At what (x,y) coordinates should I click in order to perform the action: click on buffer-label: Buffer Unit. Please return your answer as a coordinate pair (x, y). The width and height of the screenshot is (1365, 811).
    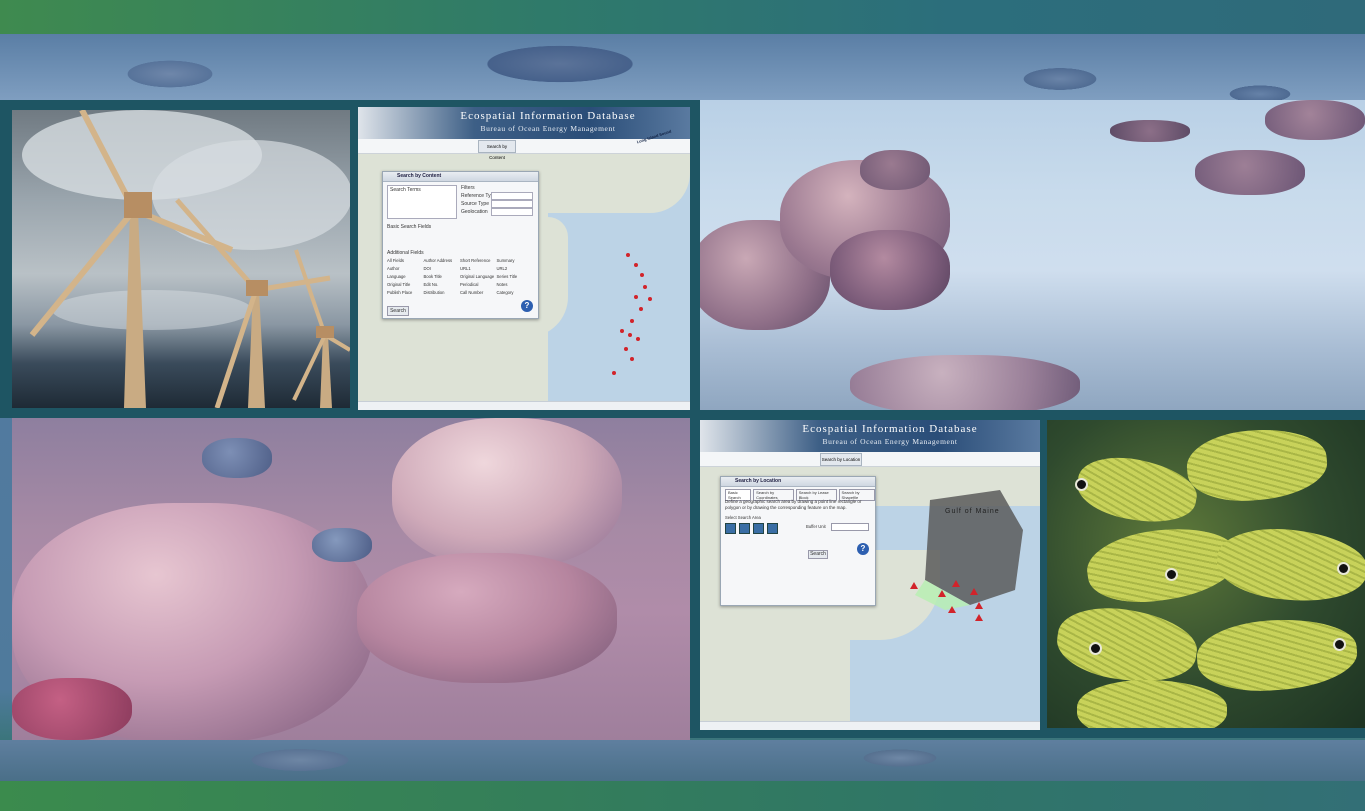
    Looking at the image, I should click on (816, 526).